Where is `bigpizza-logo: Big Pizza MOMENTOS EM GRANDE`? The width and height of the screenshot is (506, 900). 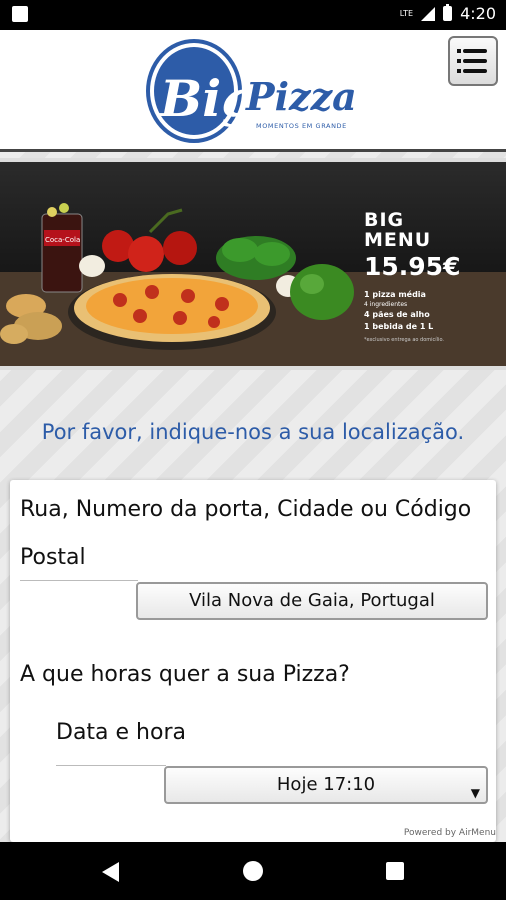 bigpizza-logo: Big Pizza MOMENTOS EM GRANDE is located at coordinates (254, 91).